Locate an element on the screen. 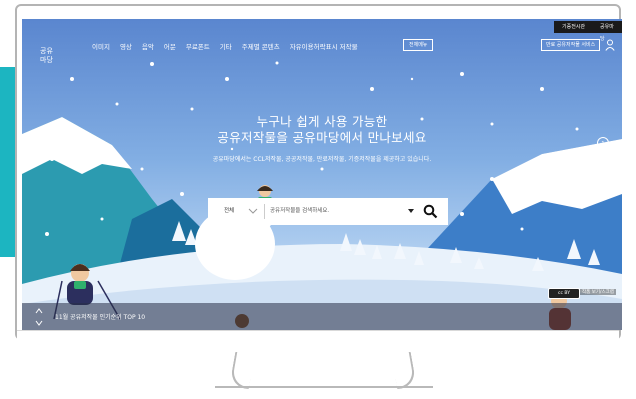 This screenshot has height=399, width=636. nav-item-etc: 기타 is located at coordinates (226, 46).